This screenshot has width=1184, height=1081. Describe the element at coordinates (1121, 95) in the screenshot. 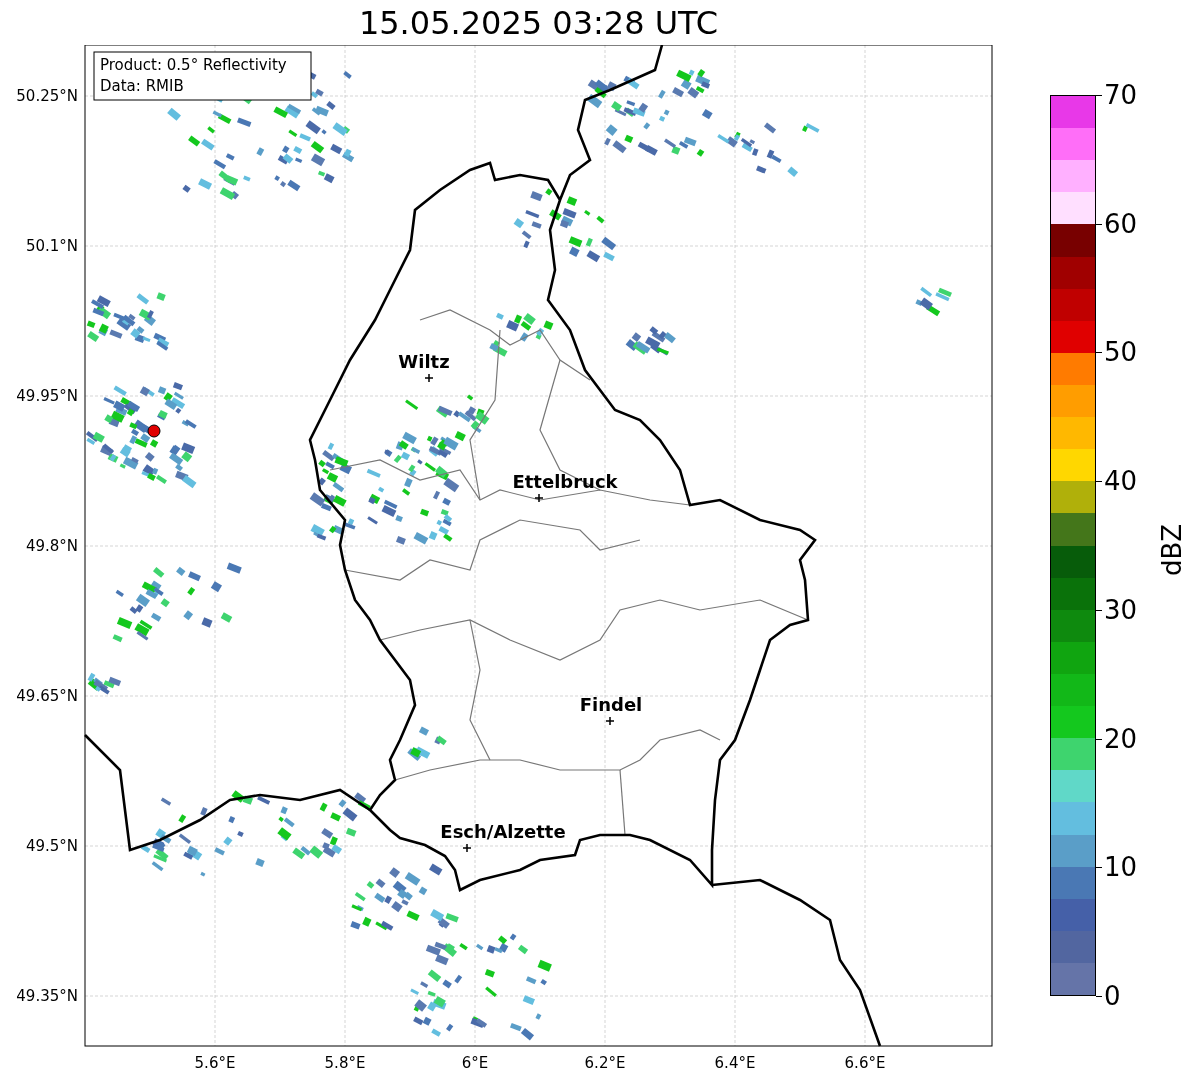

I see `colorbar-tick-label: 70` at that location.